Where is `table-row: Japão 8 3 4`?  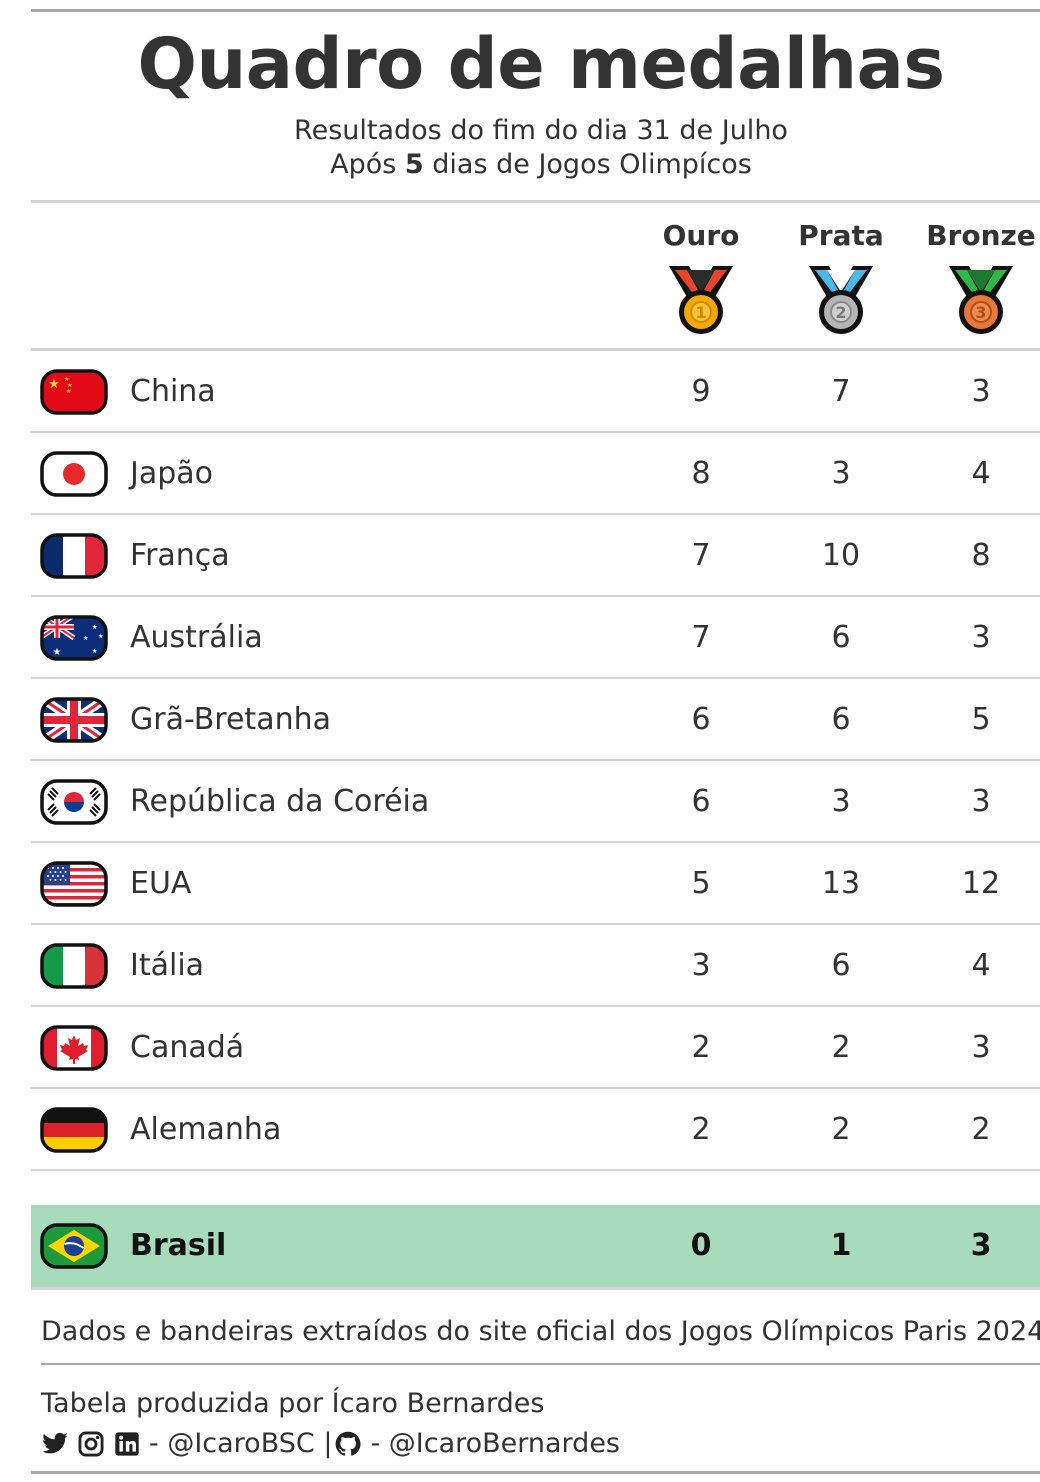 table-row: Japão 8 3 4 is located at coordinates (535, 474).